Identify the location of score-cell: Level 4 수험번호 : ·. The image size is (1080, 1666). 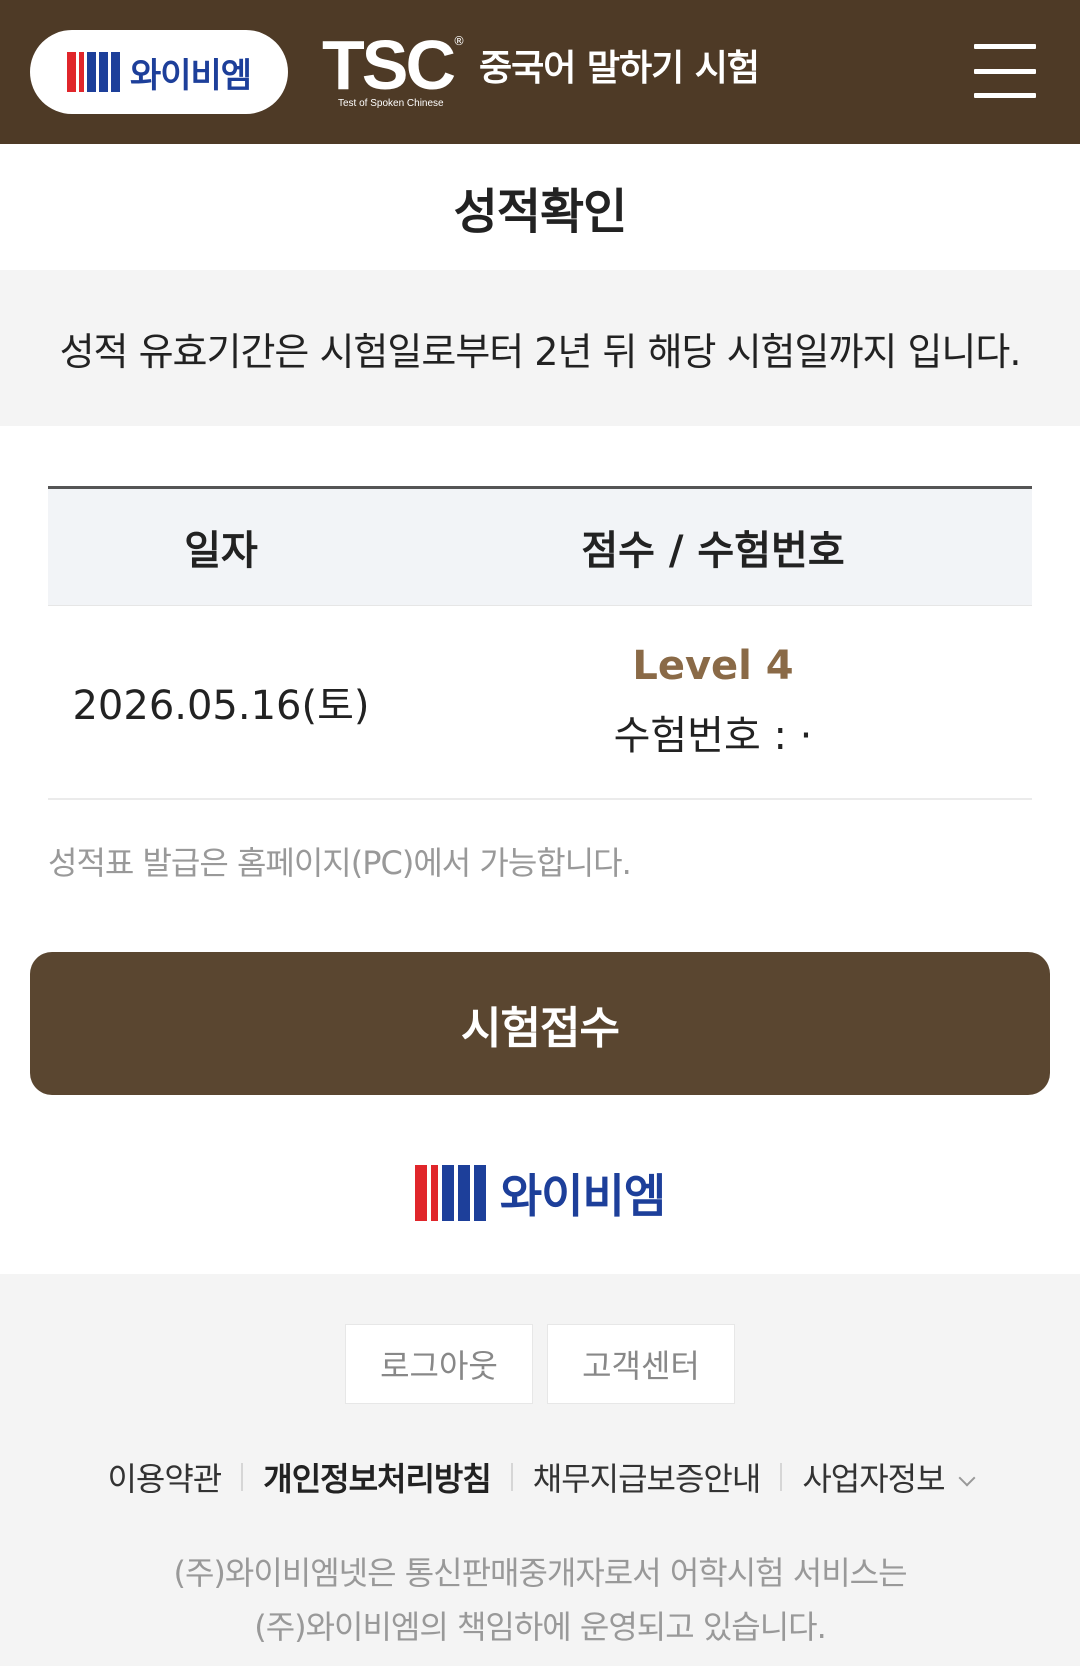
(713, 702).